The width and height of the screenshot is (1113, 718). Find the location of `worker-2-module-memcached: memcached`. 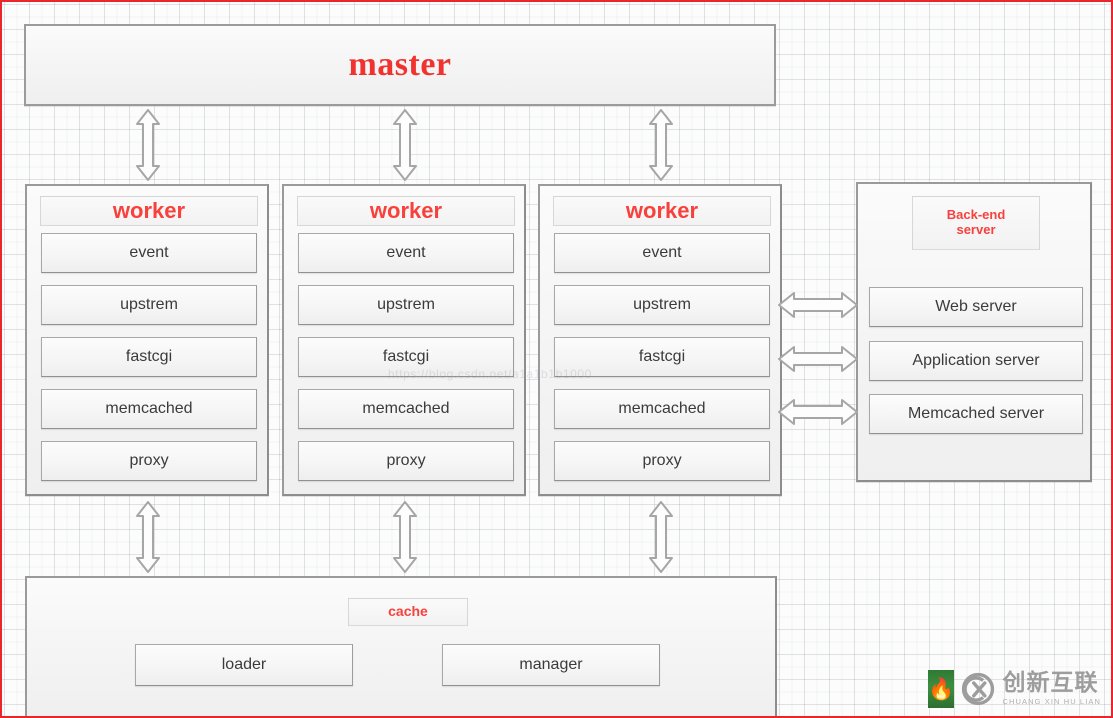

worker-2-module-memcached: memcached is located at coordinates (406, 409).